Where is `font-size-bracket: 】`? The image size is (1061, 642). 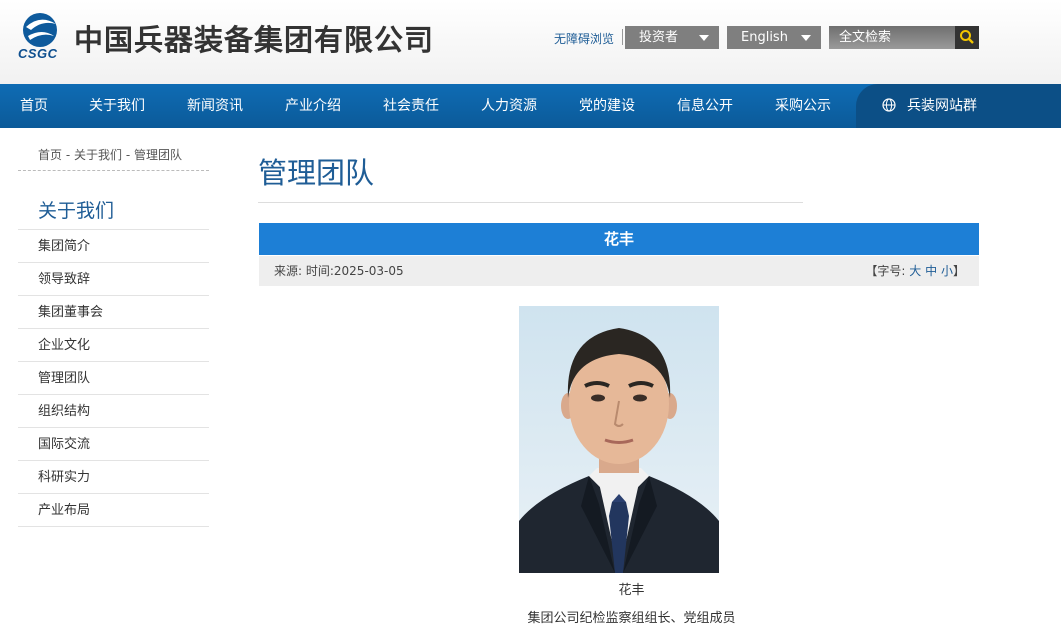
font-size-bracket: 】 is located at coordinates (958, 271).